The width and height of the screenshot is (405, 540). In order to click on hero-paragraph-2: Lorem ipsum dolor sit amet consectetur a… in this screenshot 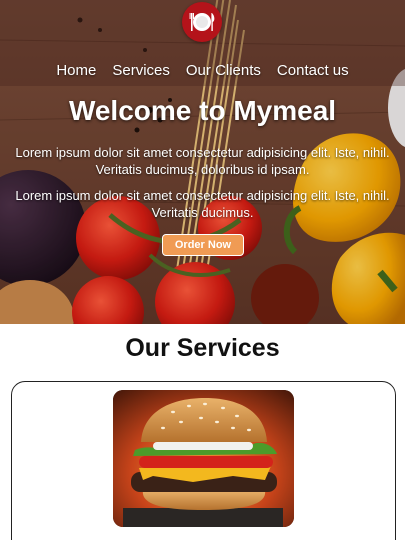, I will do `click(202, 204)`.